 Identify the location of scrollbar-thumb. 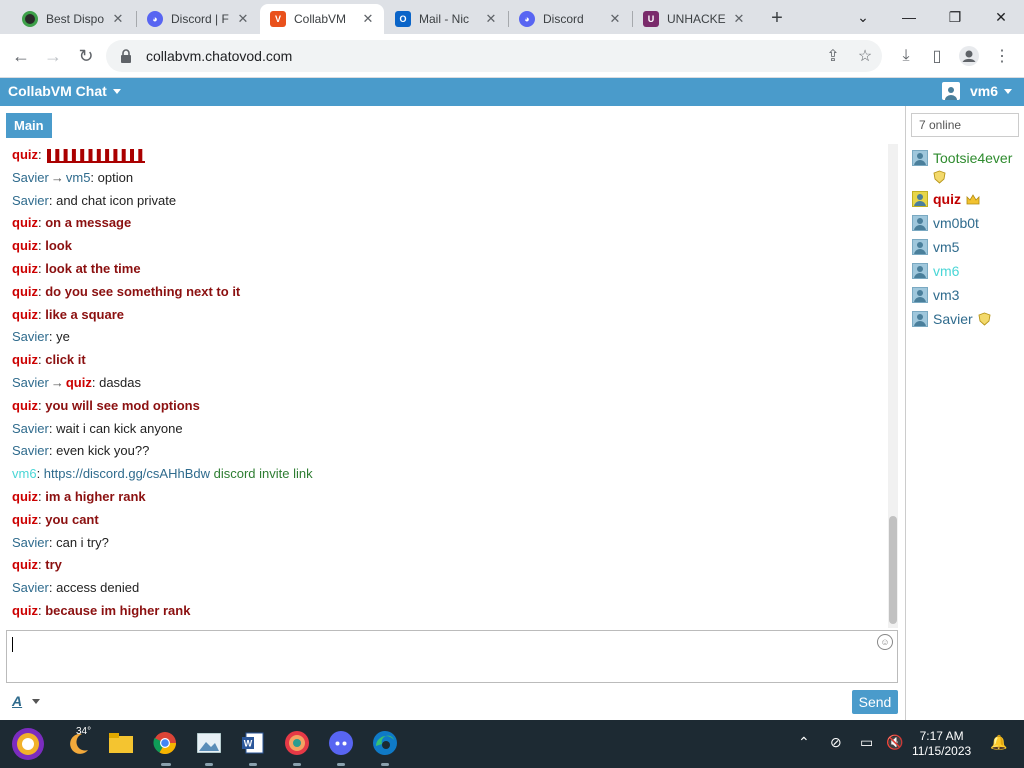
(893, 570).